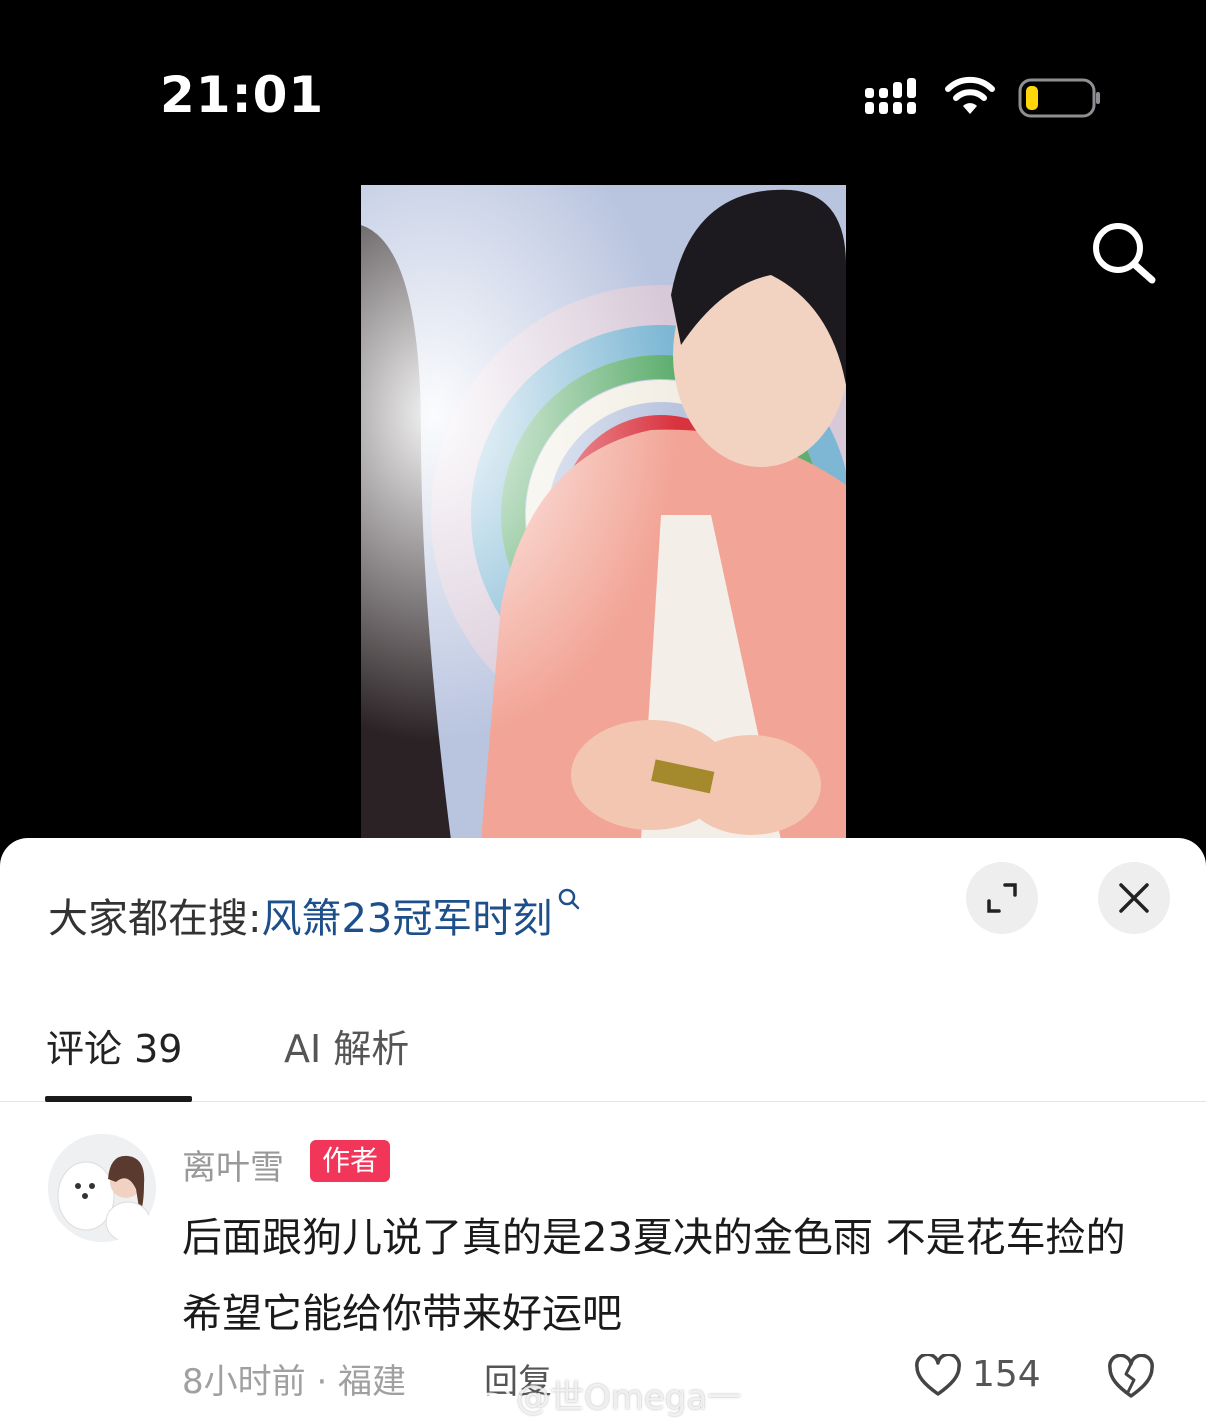 Image resolution: width=1206 pixels, height=1420 pixels. What do you see at coordinates (890, 96) in the screenshot?
I see `cellular-signal-icon` at bounding box center [890, 96].